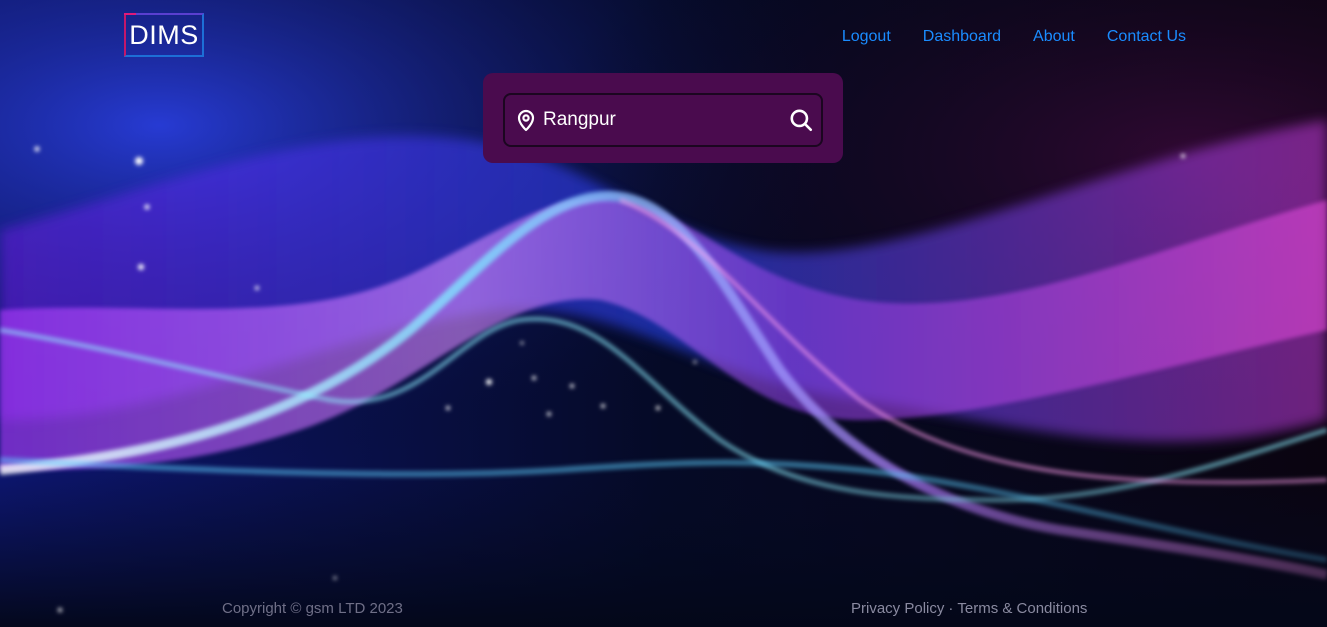 The width and height of the screenshot is (1327, 627). Describe the element at coordinates (312, 608) in the screenshot. I see `copyright-text: Copyright © gsm LTD 2023` at that location.